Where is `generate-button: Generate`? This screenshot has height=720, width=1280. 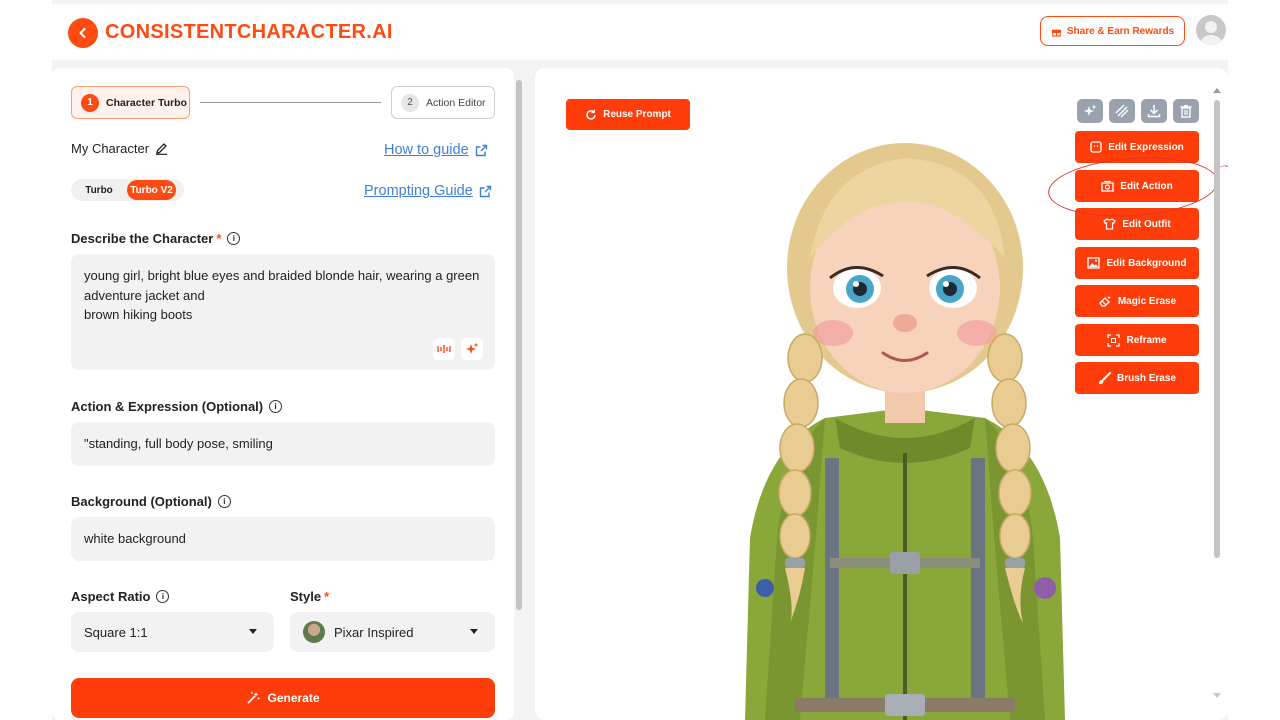
generate-button: Generate is located at coordinates (283, 698).